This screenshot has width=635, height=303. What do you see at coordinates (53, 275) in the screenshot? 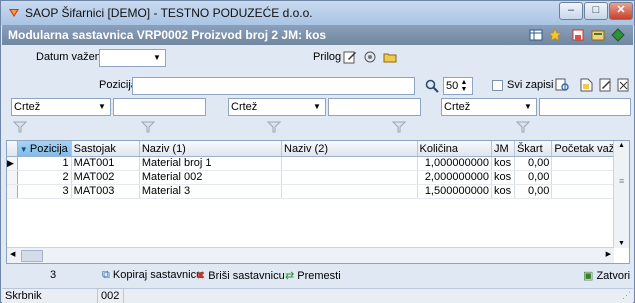
I see `record-count: 3` at bounding box center [53, 275].